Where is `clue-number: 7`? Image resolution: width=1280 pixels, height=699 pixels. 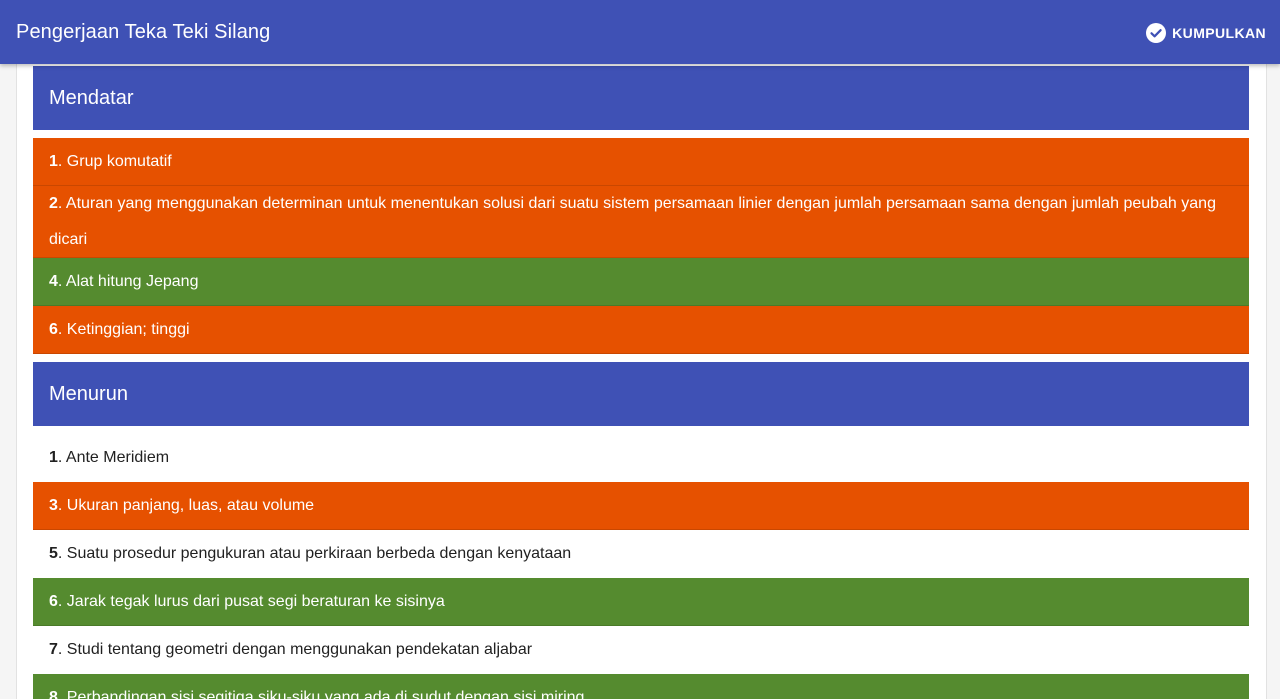 clue-number: 7 is located at coordinates (53, 649).